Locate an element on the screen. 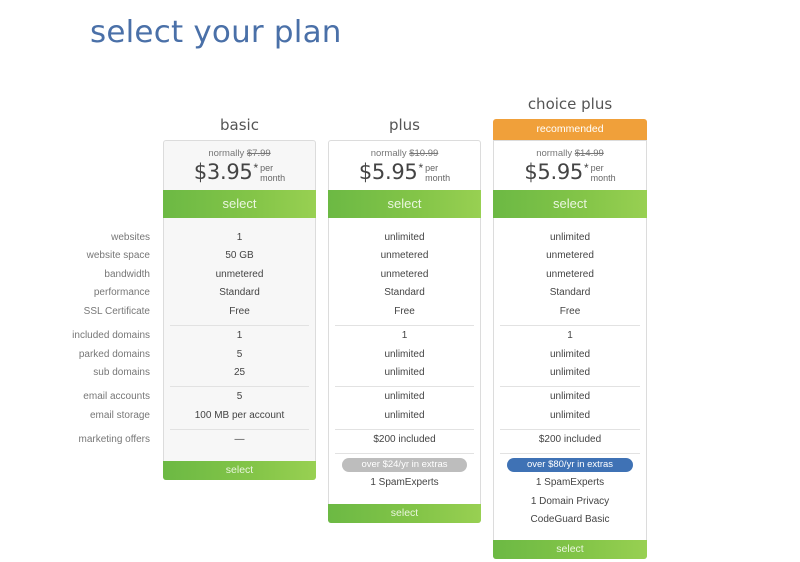 This screenshot has width=800, height=562. price-box: normally $10.99 $5.95* per month is located at coordinates (404, 166).